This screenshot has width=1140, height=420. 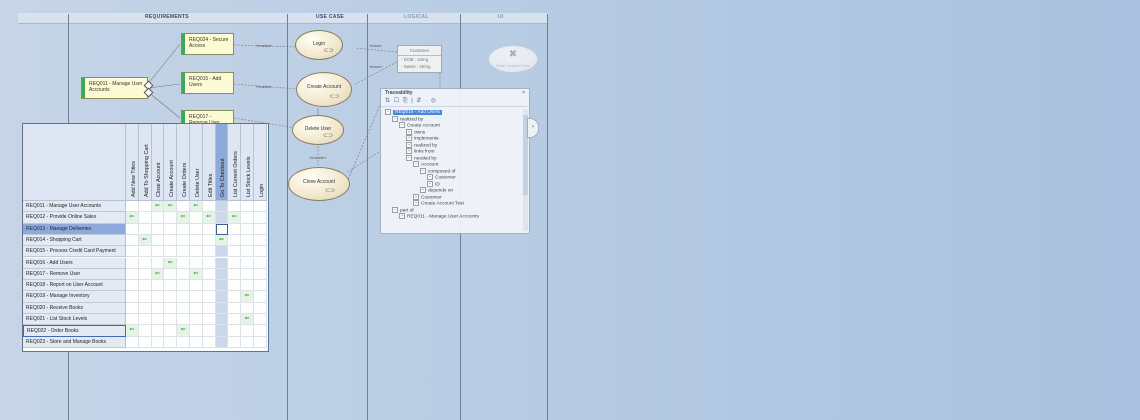 I want to click on matrix-column-header: List Stock Levels, so click(x=247, y=162).